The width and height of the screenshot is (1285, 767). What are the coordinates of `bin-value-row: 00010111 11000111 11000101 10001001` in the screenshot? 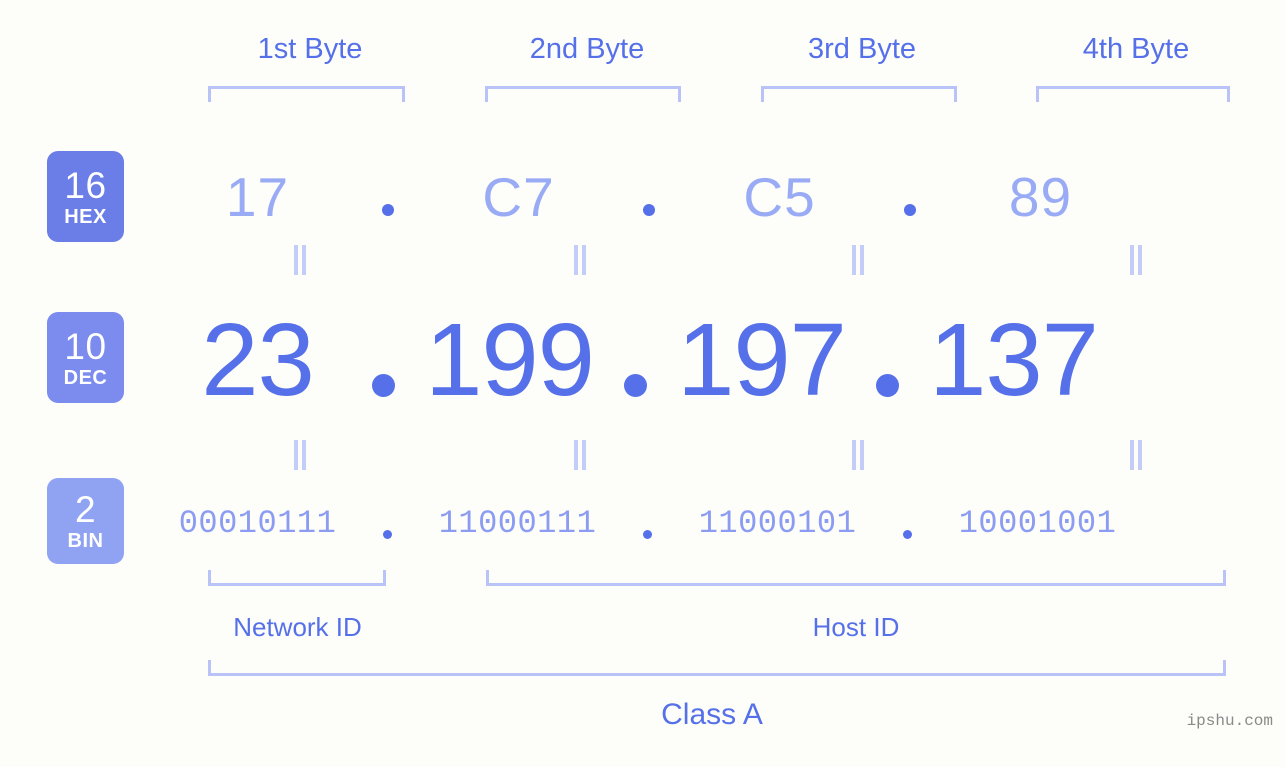 It's located at (717, 523).